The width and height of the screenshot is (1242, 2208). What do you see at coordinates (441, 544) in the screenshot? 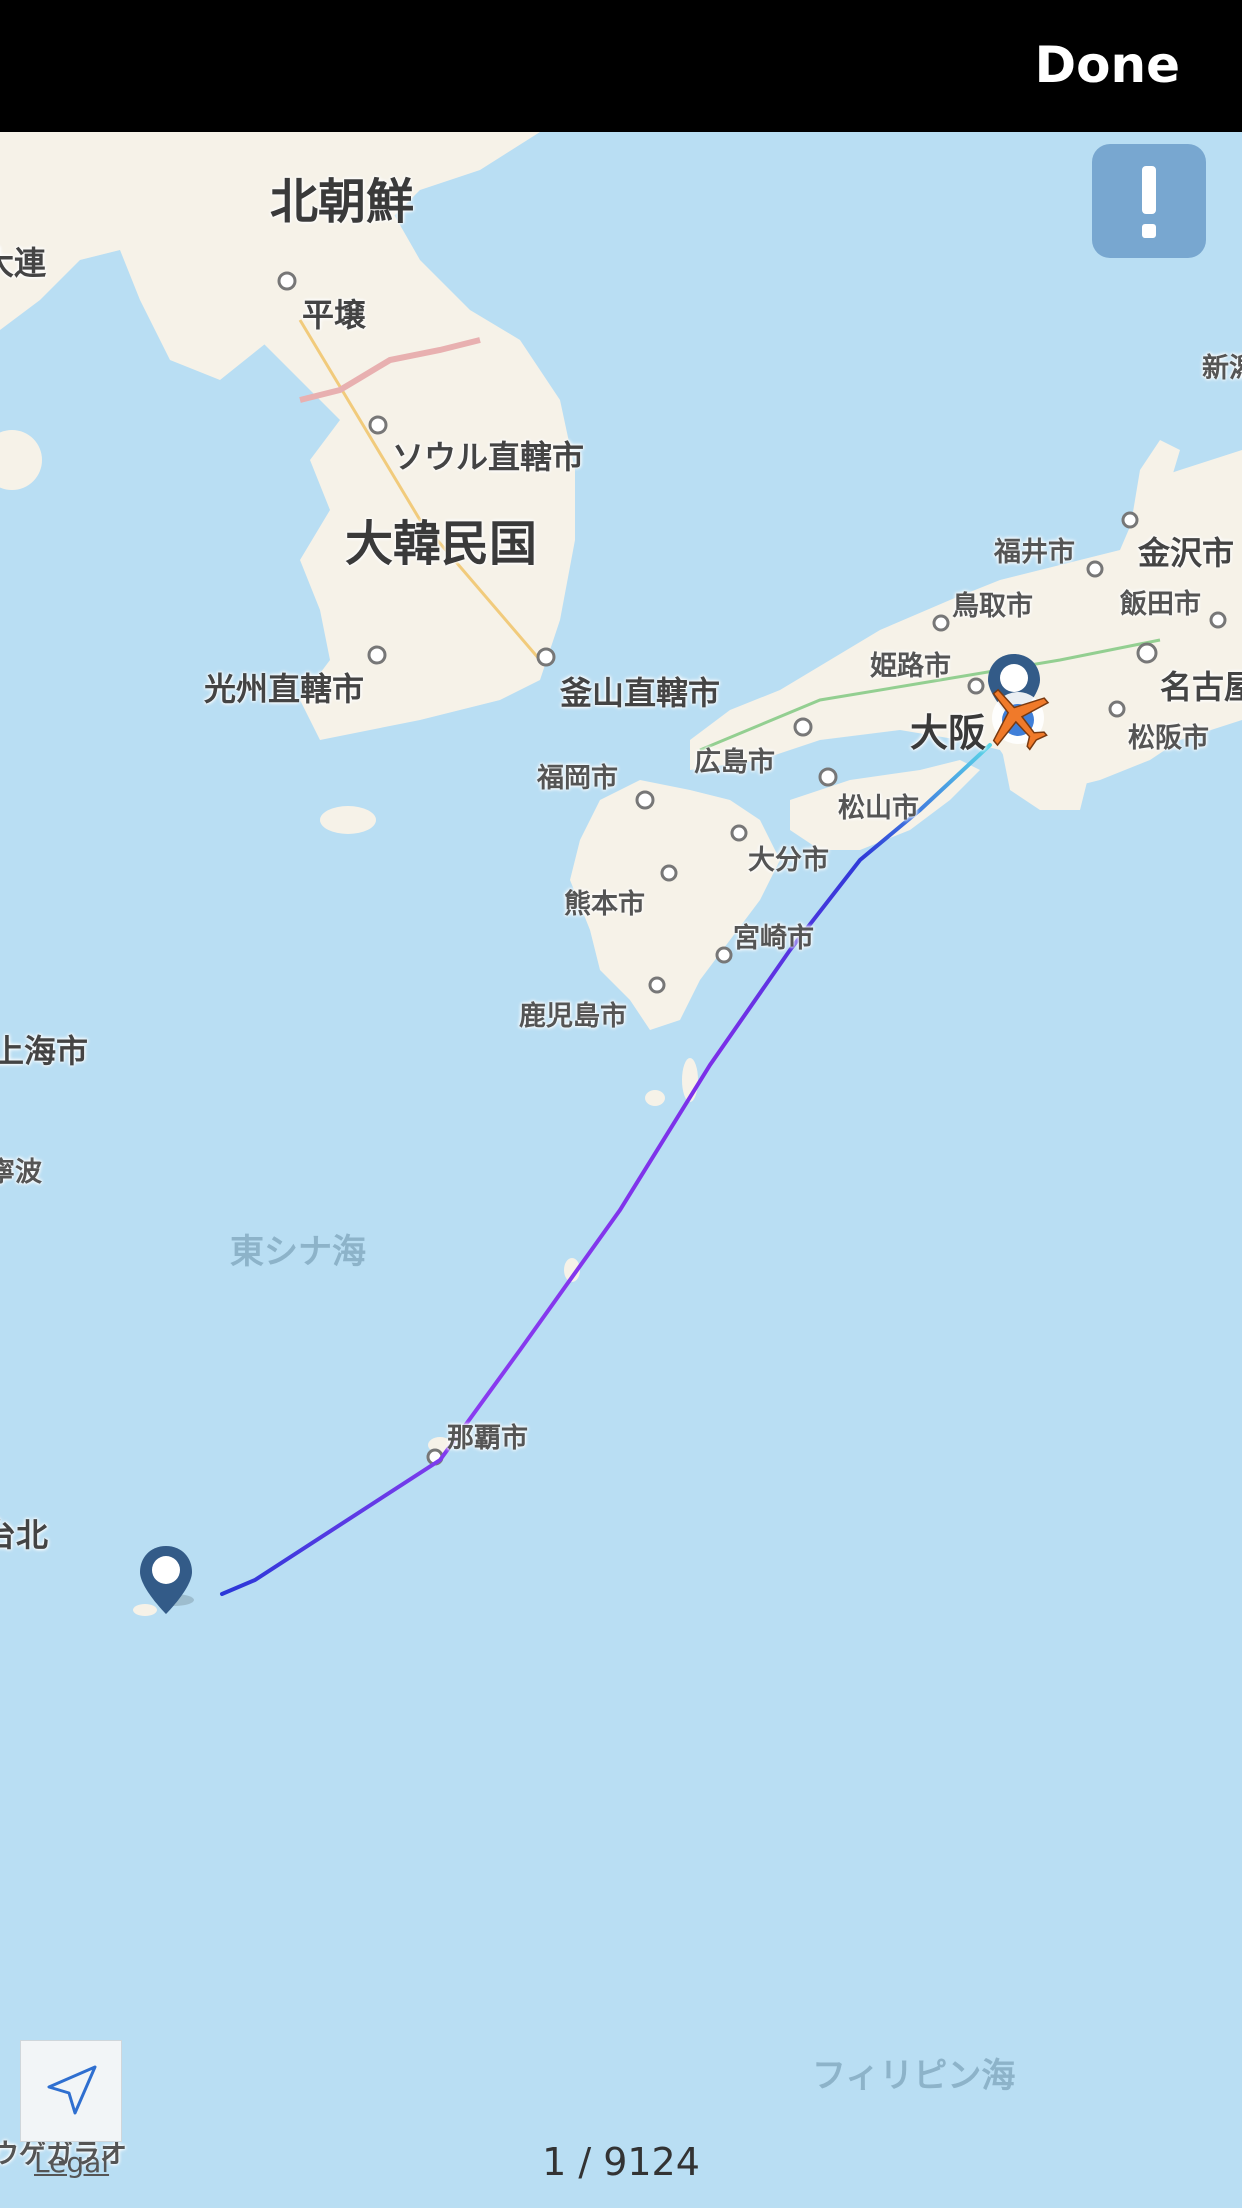
I see `map-label: 大韓民国` at bounding box center [441, 544].